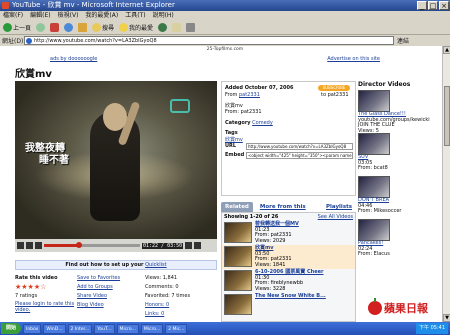  Describe the element at coordinates (107, 296) in the screenshot. I see `share-video-link: Share Video` at that location.